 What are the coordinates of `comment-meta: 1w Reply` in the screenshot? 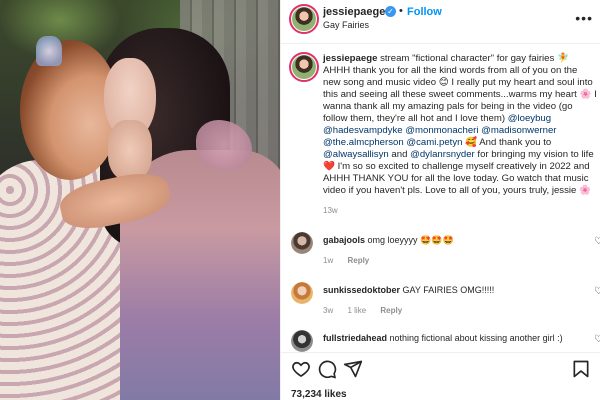 It's located at (352, 260).